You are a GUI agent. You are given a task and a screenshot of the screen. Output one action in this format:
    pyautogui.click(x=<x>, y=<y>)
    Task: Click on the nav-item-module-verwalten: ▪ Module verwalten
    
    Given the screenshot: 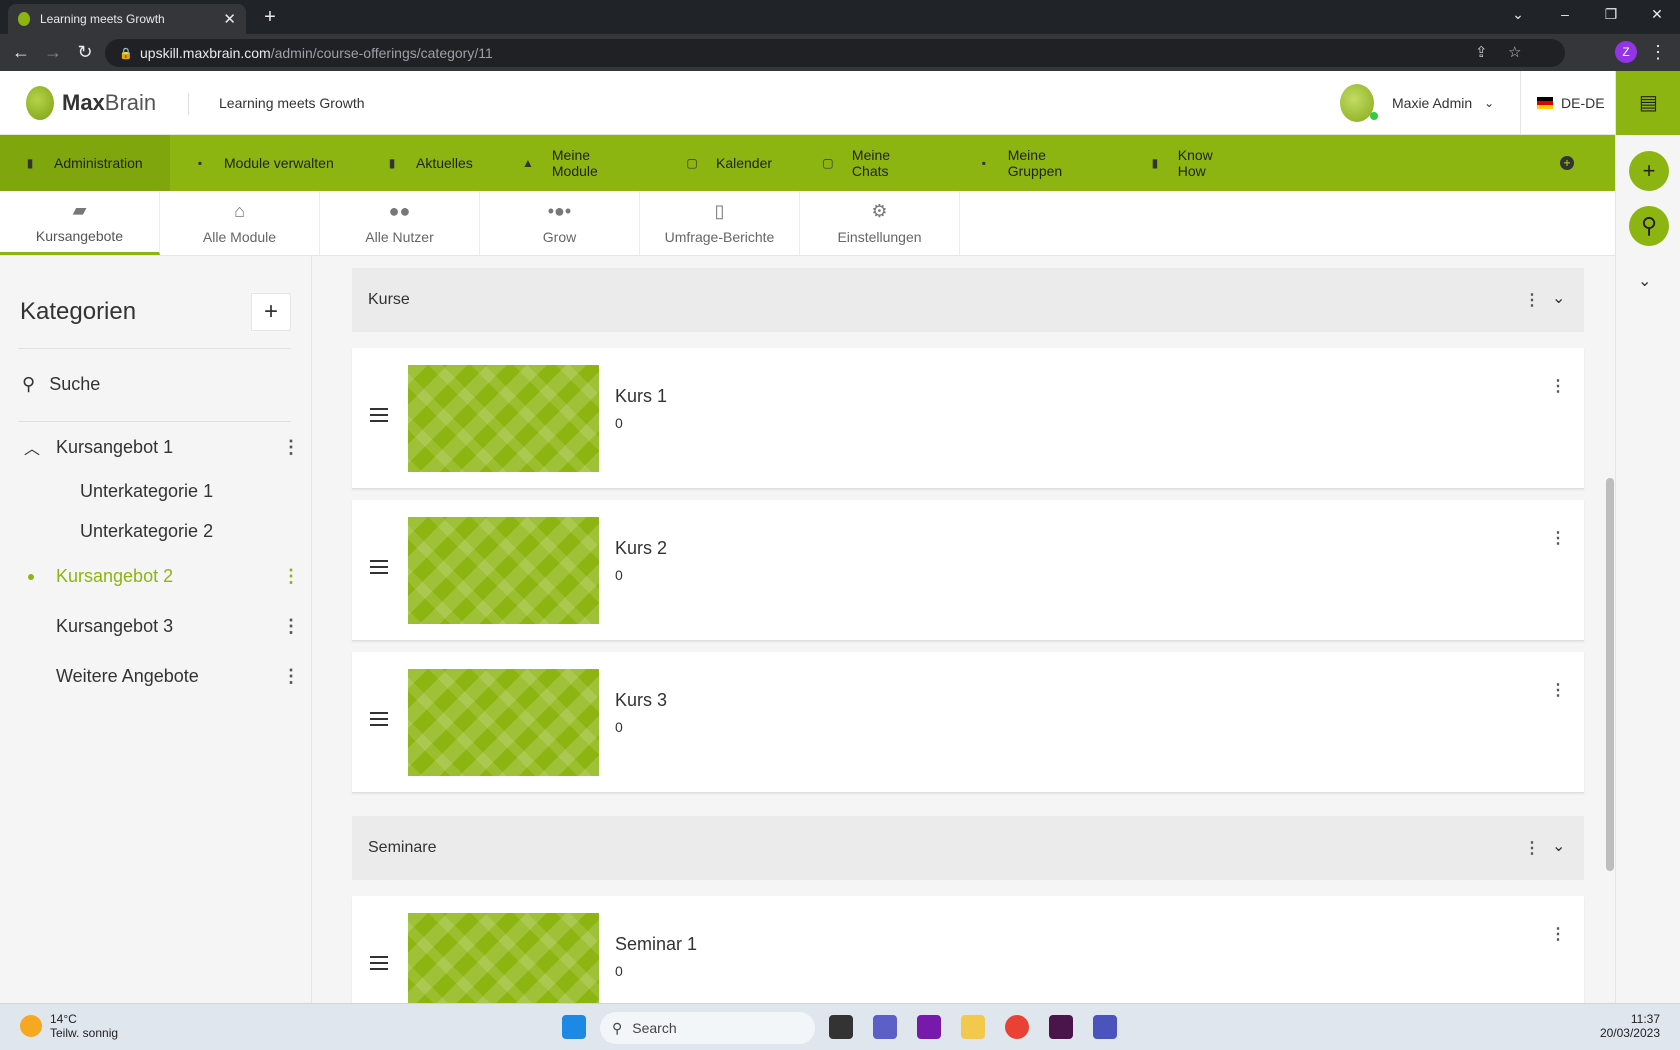 What is the action you would take?
    pyautogui.click(x=266, y=163)
    